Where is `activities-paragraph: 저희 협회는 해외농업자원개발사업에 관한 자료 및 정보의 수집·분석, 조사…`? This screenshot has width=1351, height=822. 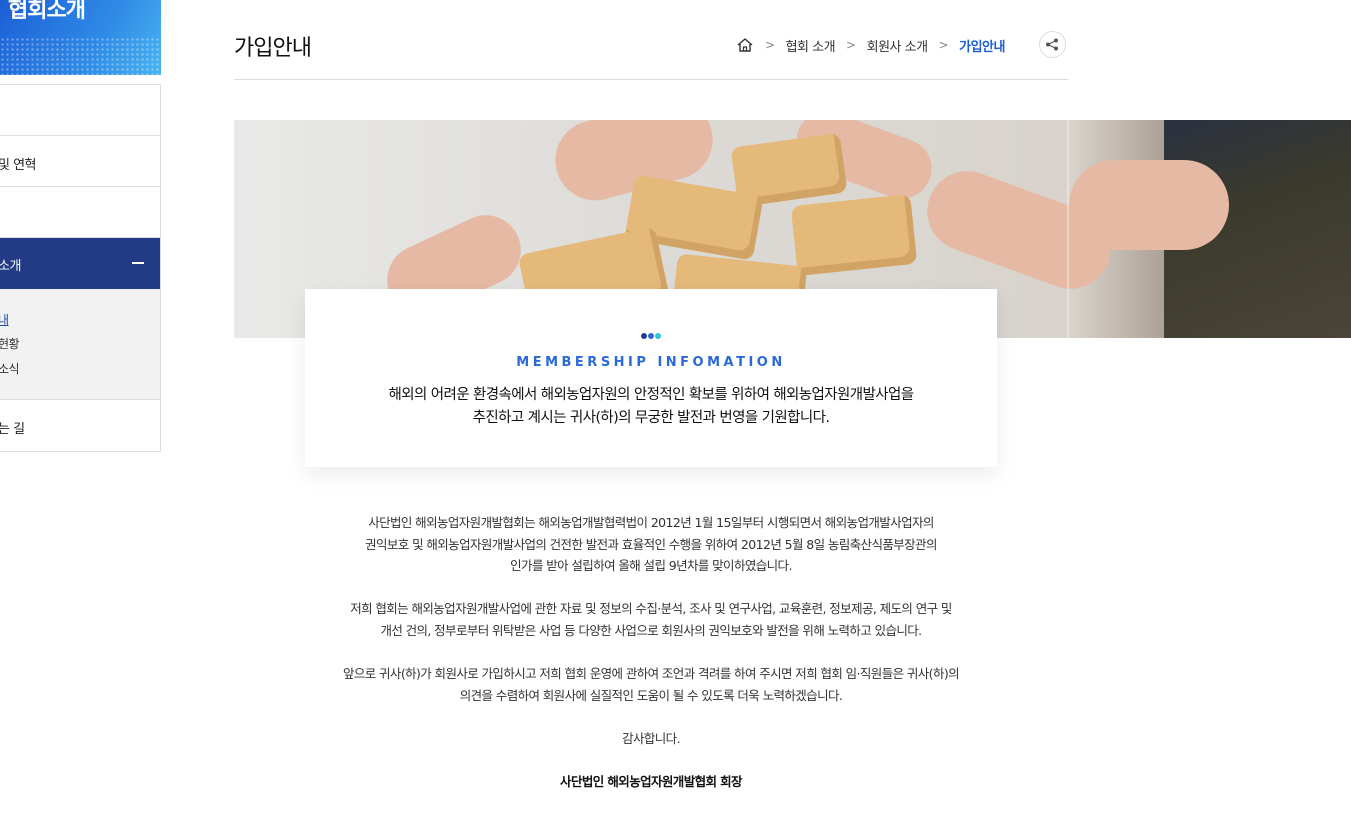
activities-paragraph: 저희 협회는 해외농업자원개발사업에 관한 자료 및 정보의 수집·분석, 조사… is located at coordinates (651, 619).